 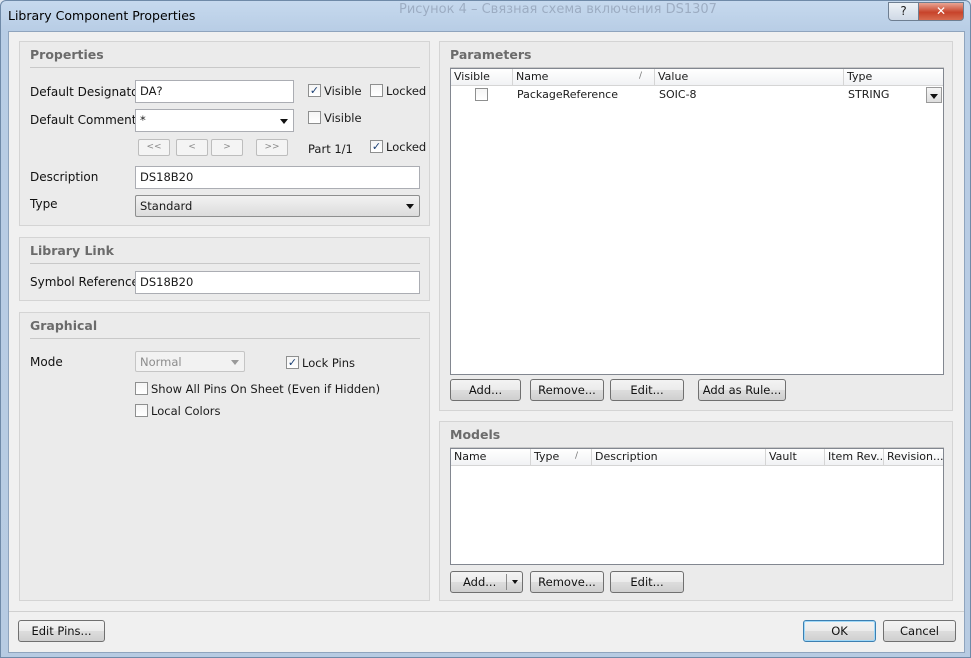 I want to click on properties-title: Properties, so click(x=67, y=54).